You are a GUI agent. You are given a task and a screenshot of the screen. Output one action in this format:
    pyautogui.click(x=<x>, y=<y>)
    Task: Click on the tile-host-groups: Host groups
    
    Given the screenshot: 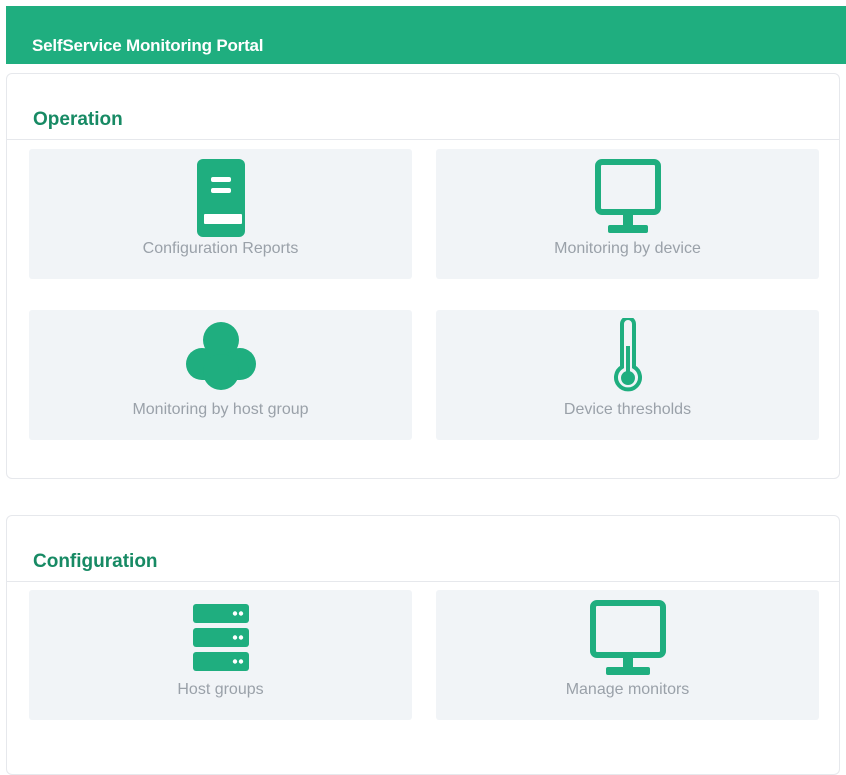 What is the action you would take?
    pyautogui.click(x=220, y=655)
    